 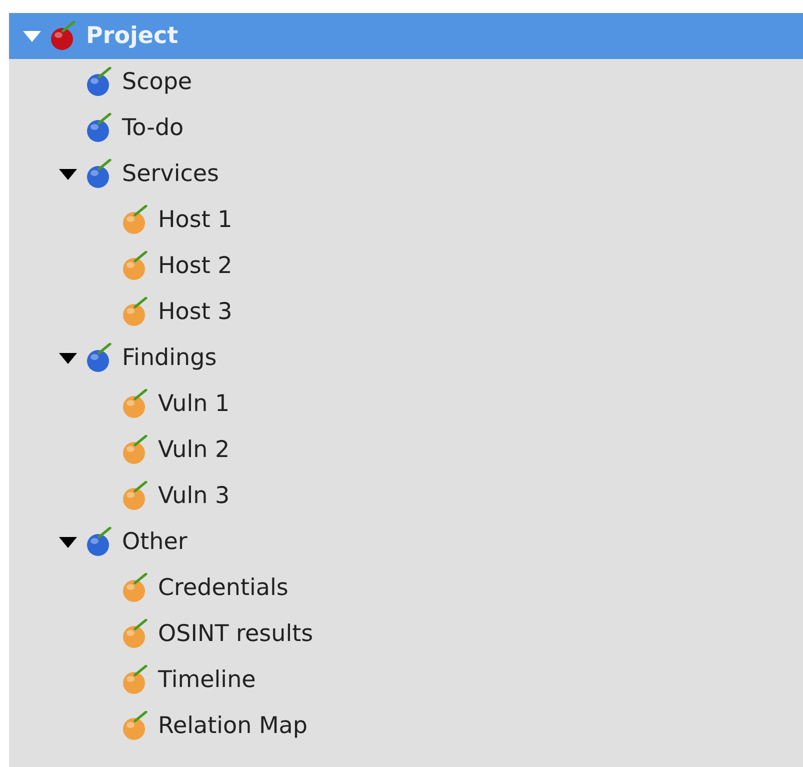 What do you see at coordinates (194, 450) in the screenshot?
I see `node-label: Vuln 2` at bounding box center [194, 450].